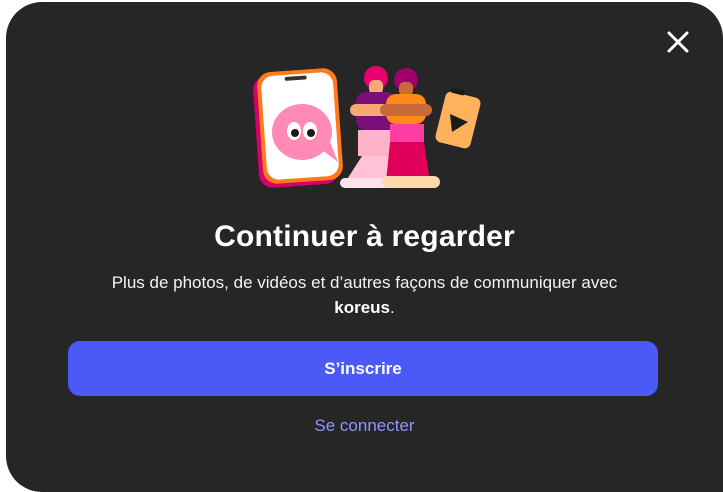 This screenshot has height=492, width=723. Describe the element at coordinates (362, 307) in the screenshot. I see `channel-name: koreus` at that location.